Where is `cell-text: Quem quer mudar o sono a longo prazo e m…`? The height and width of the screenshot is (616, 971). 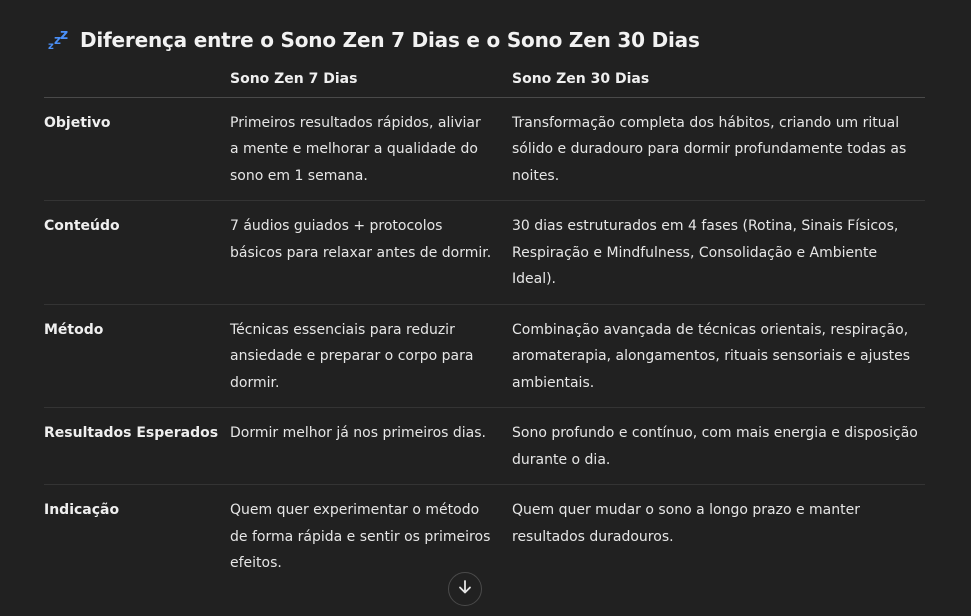 cell-text: Quem quer mudar o sono a longo prazo e m… is located at coordinates (686, 523).